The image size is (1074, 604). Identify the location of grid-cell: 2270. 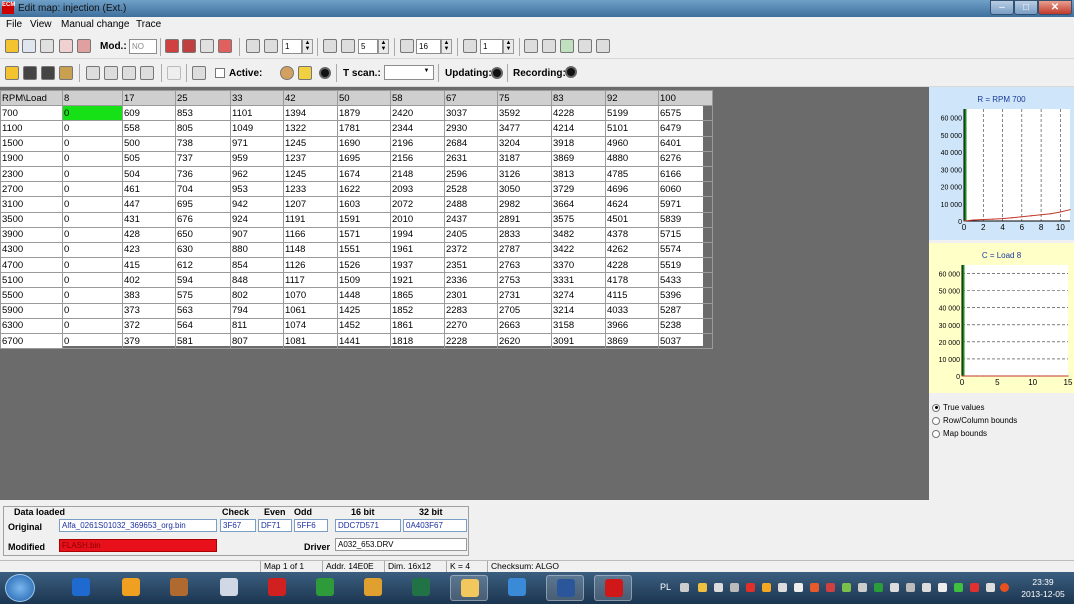
(471, 326).